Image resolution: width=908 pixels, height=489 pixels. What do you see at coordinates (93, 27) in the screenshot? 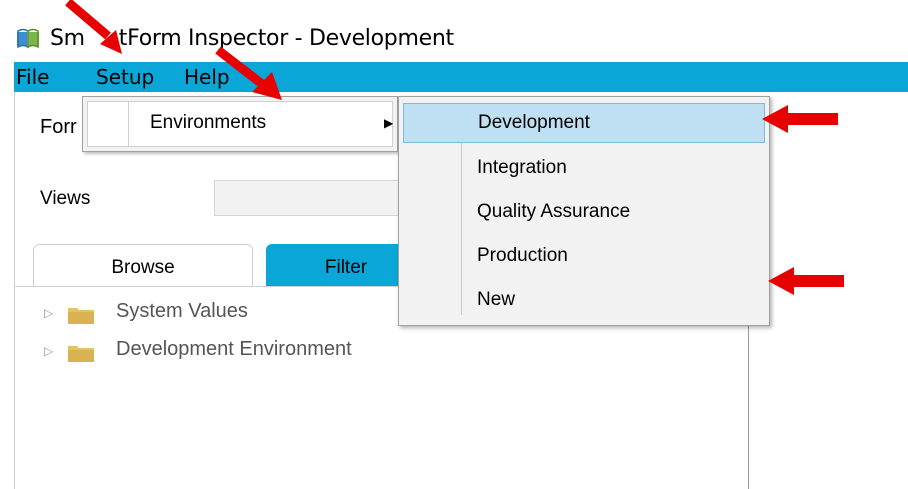
I see `annotation-arrow-setup` at bounding box center [93, 27].